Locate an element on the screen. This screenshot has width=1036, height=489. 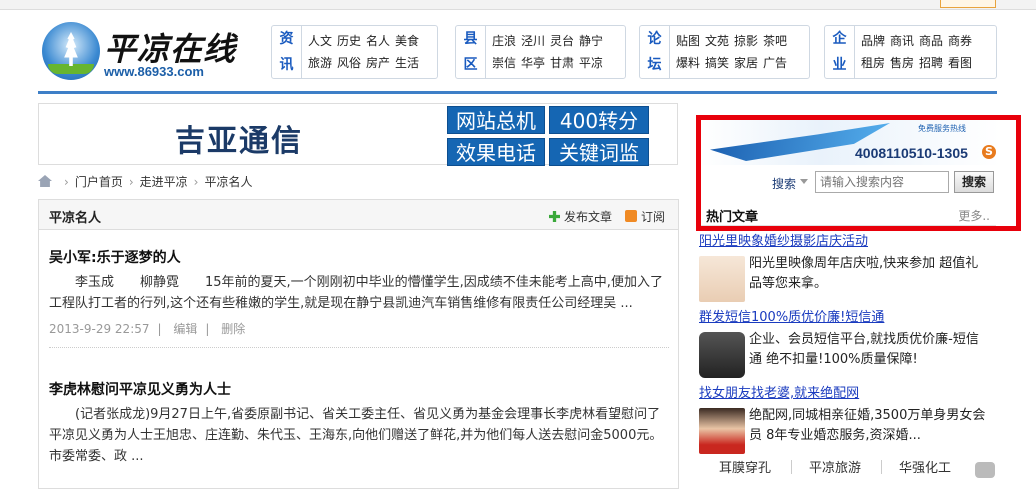
hot-article-summary: 阳光里映像周年店庆啦,快来参加 超值礼品等您来拿。 is located at coordinates (864, 273).